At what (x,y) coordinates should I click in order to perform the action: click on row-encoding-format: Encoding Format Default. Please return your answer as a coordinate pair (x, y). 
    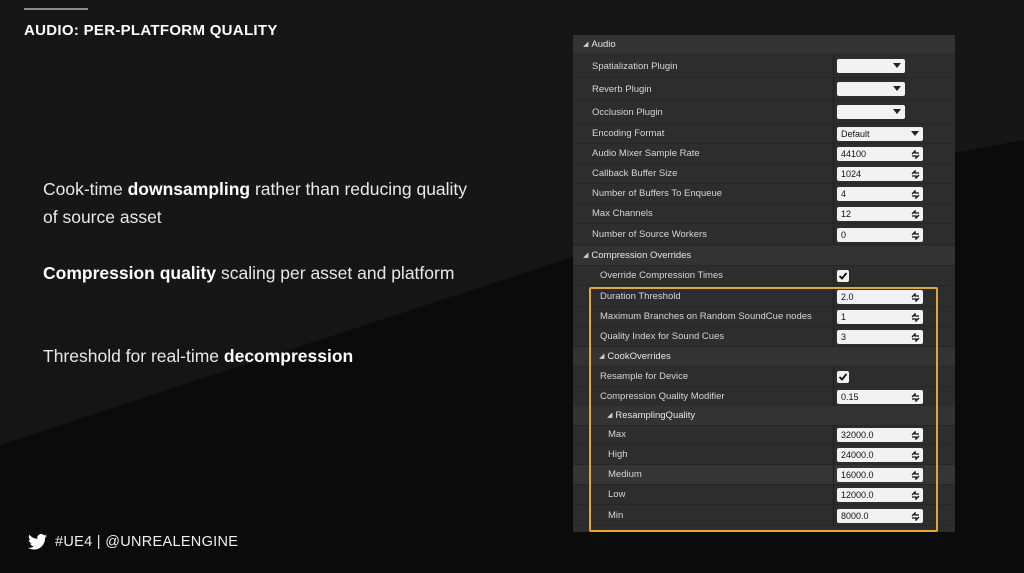
    Looking at the image, I should click on (764, 134).